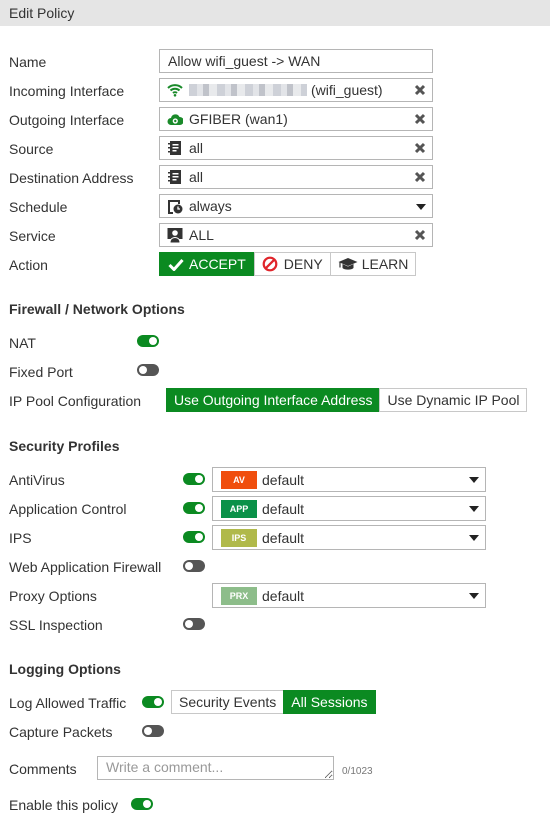 The image size is (550, 823). Describe the element at coordinates (71, 178) in the screenshot. I see `destination-label: Destination Address` at that location.